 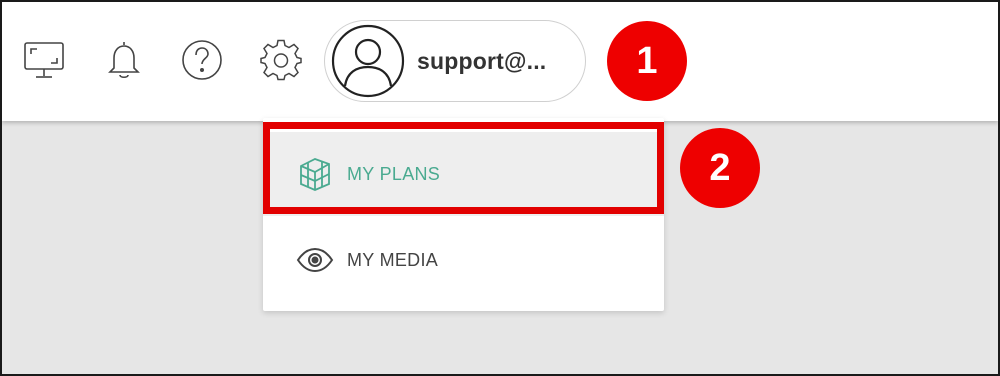 What do you see at coordinates (463, 174) in the screenshot?
I see `menu-item-my-plans: MY PLANS` at bounding box center [463, 174].